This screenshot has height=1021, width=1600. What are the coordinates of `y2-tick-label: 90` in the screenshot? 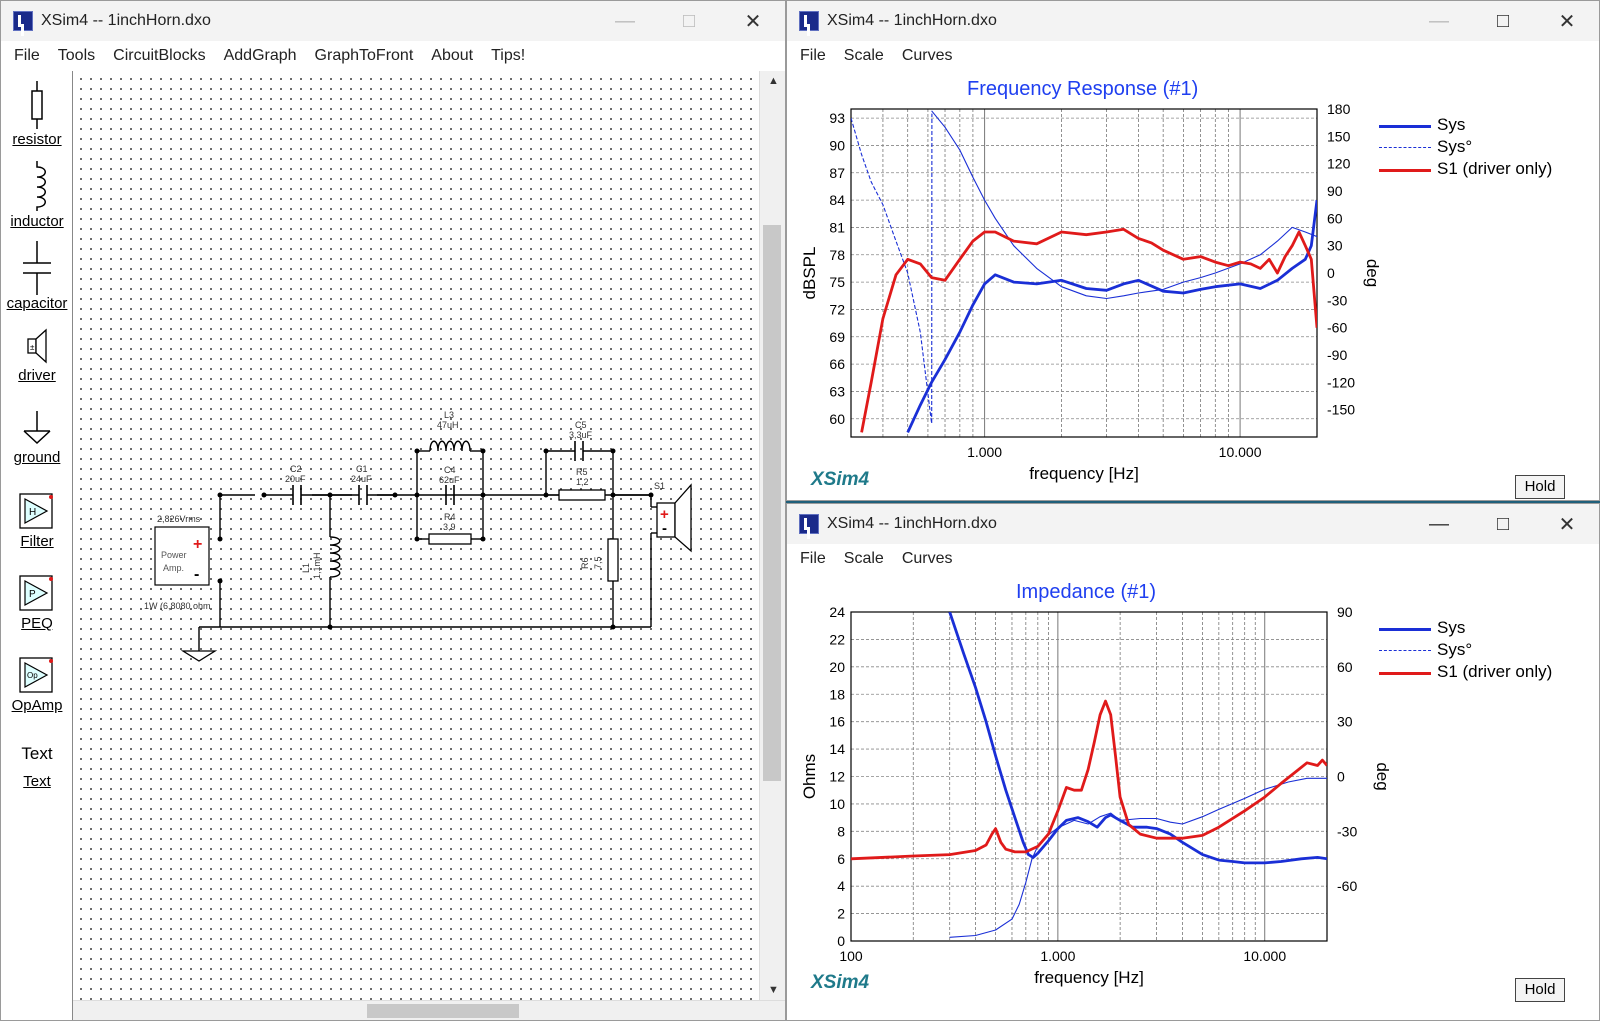 It's located at (1335, 191).